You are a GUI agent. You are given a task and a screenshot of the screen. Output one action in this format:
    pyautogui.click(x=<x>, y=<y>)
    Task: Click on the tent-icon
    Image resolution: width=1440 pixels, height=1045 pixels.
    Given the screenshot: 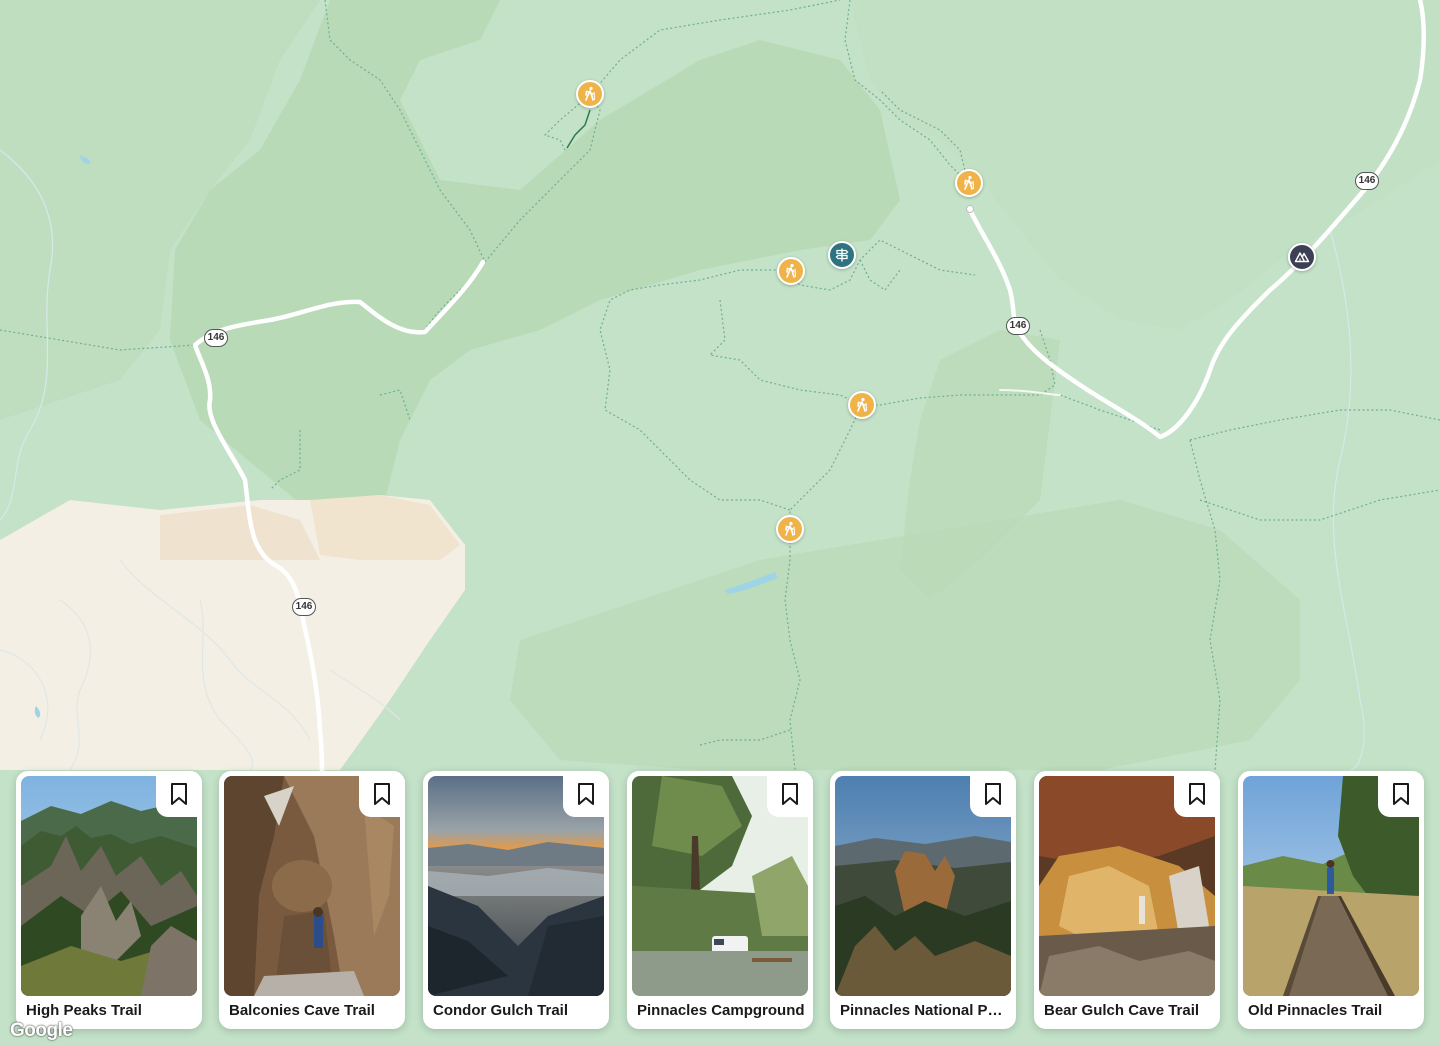 What is the action you would take?
    pyautogui.click(x=1302, y=257)
    